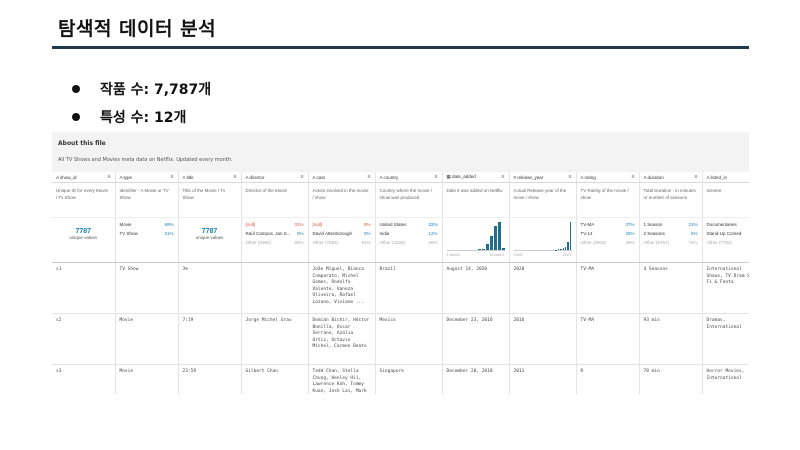  What do you see at coordinates (210, 379) in the screenshot?
I see `table-cell: 23:59` at bounding box center [210, 379].